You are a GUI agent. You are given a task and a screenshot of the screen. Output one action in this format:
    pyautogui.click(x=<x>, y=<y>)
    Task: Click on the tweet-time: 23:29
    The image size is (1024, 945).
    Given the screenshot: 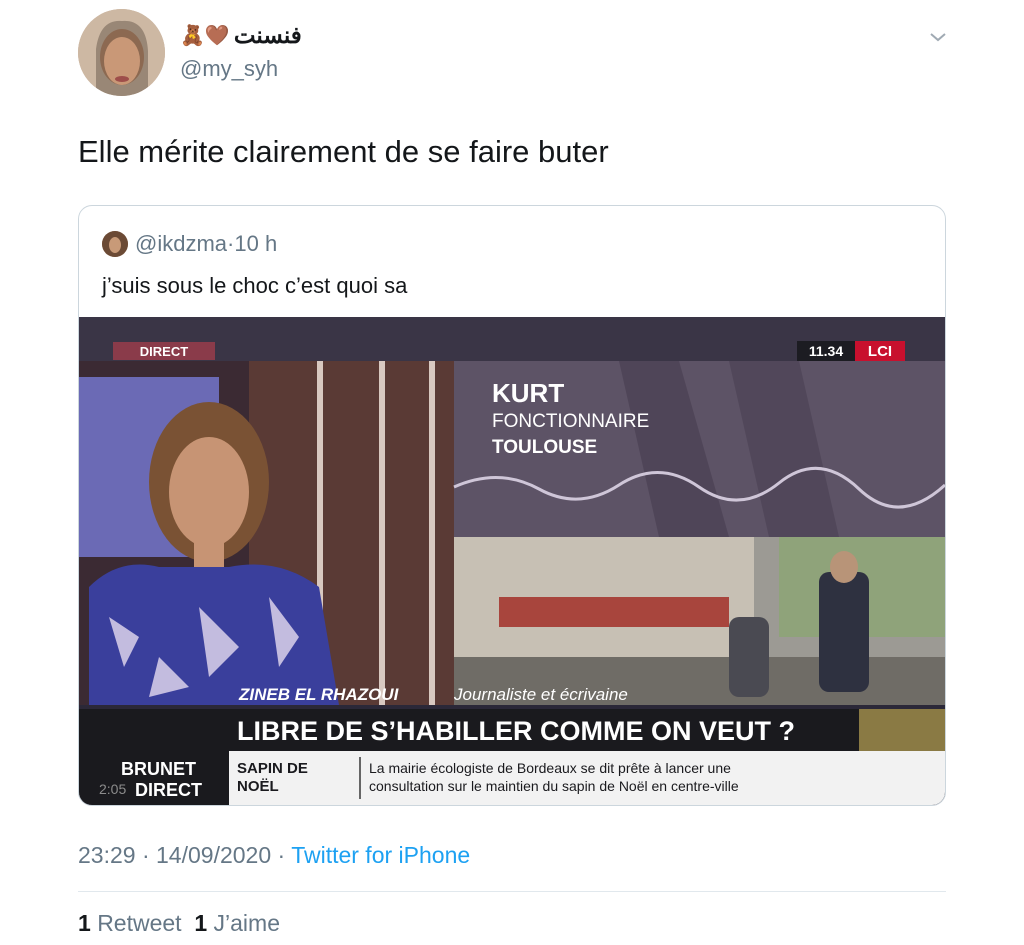 What is the action you would take?
    pyautogui.click(x=107, y=855)
    